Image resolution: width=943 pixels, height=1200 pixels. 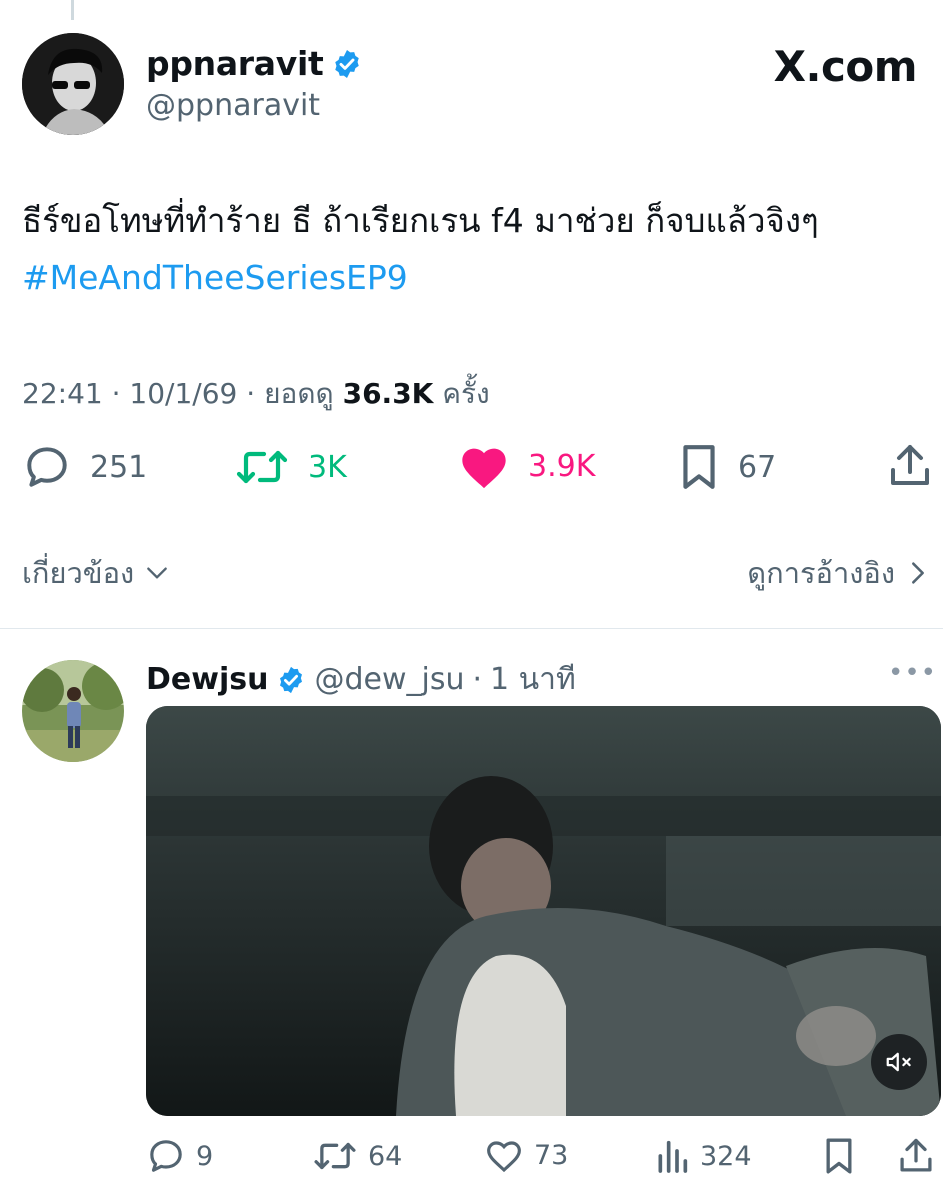 What do you see at coordinates (472, 277) in the screenshot?
I see `hashtag-link: #MeAndTheeSeriesEP9` at bounding box center [472, 277].